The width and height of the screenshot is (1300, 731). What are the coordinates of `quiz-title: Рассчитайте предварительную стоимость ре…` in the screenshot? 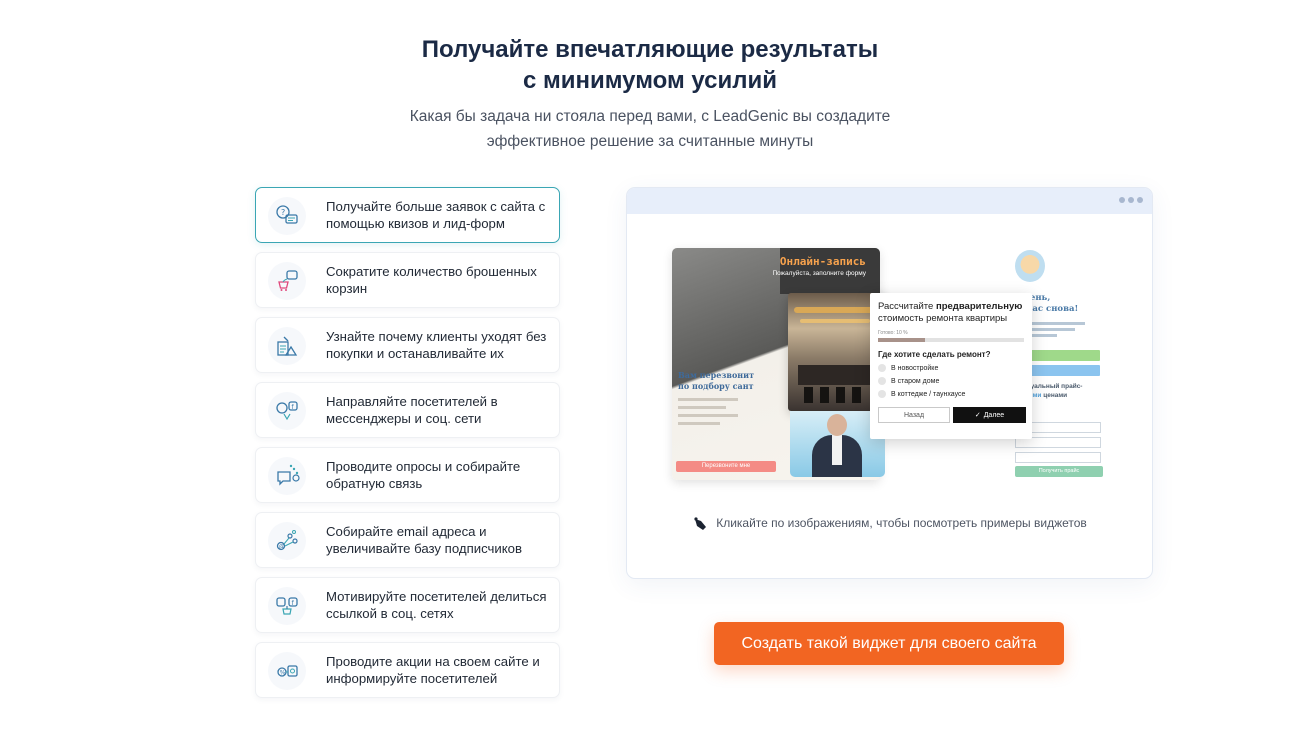 It's located at (950, 312).